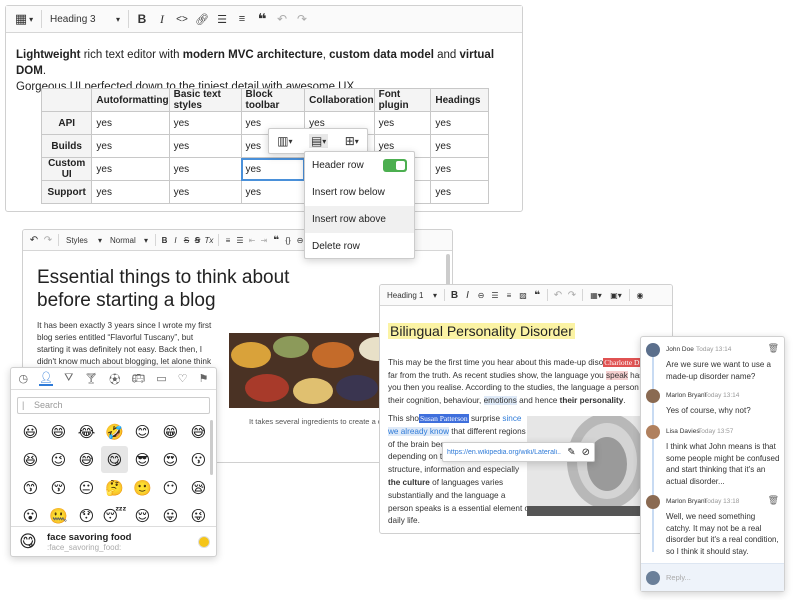 Image resolution: width=800 pixels, height=600 pixels. What do you see at coordinates (170, 487) in the screenshot?
I see `emoji-item: 😶` at bounding box center [170, 487].